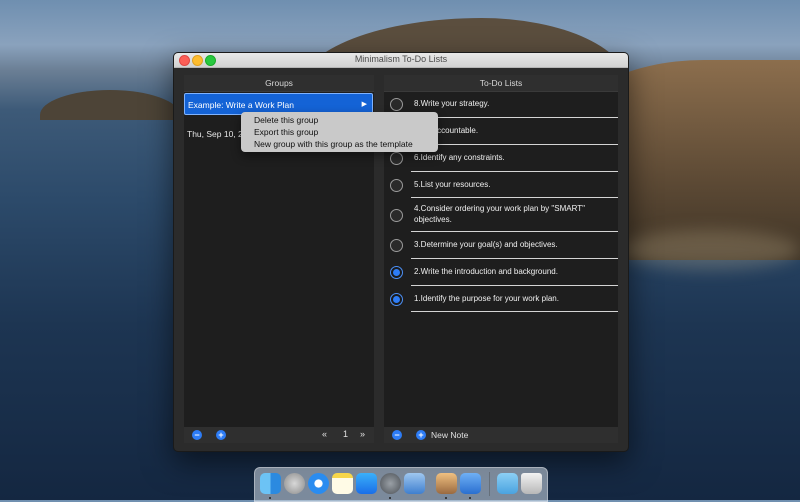 Image resolution: width=800 pixels, height=502 pixels. What do you see at coordinates (221, 435) in the screenshot?
I see `add-group-button: +` at bounding box center [221, 435].